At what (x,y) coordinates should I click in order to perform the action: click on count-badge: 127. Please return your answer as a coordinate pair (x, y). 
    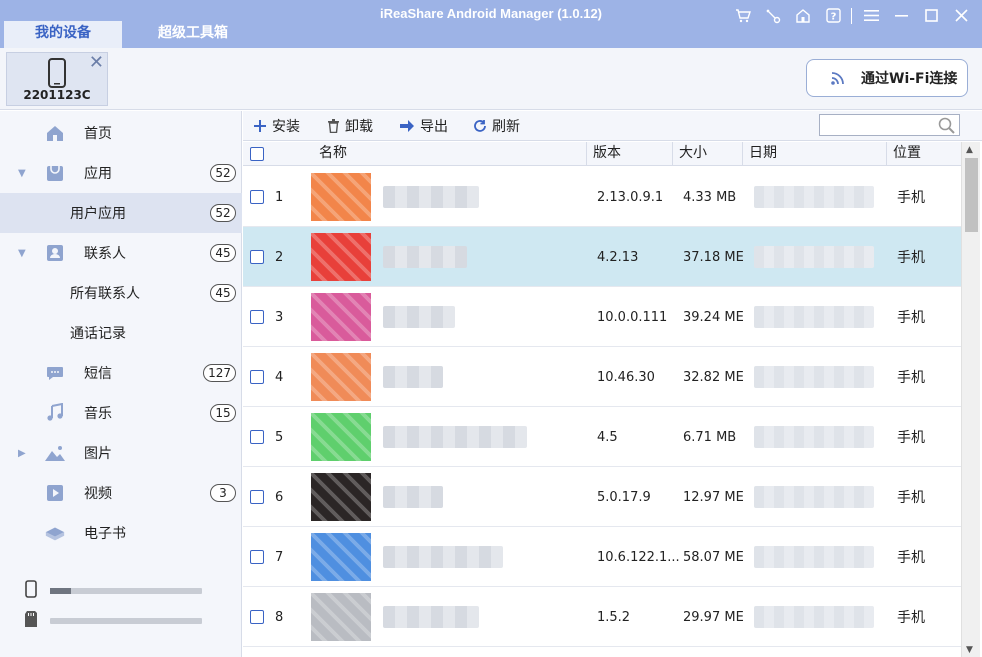
    Looking at the image, I should click on (219, 373).